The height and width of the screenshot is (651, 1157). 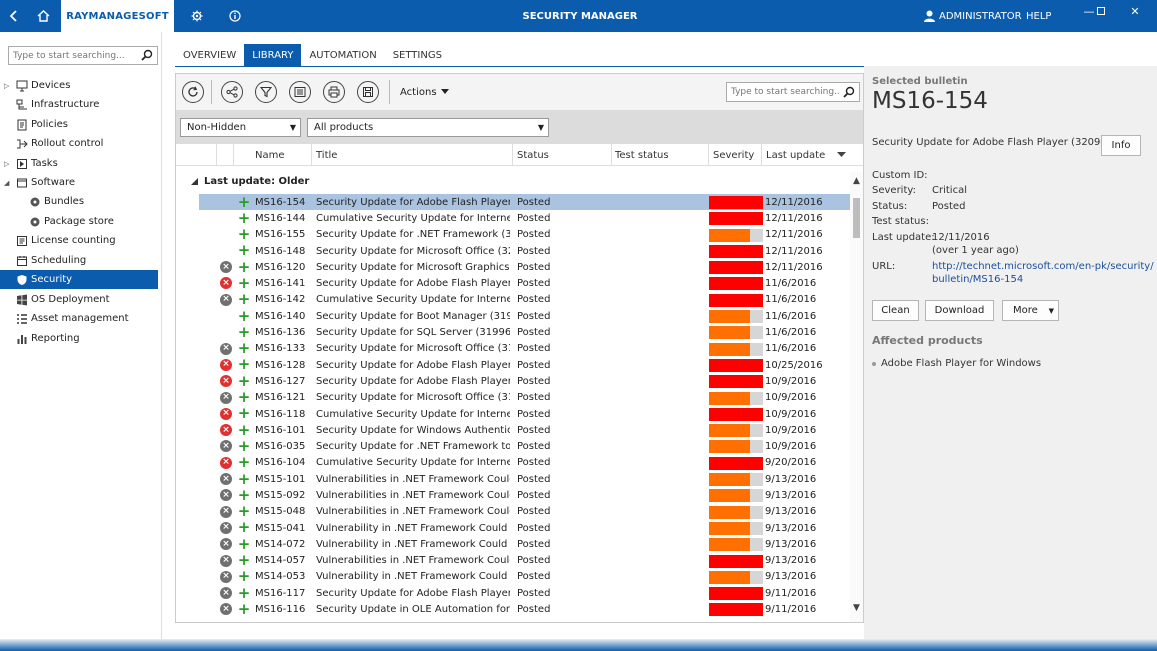 What do you see at coordinates (959, 310) in the screenshot?
I see `download-button: Download` at bounding box center [959, 310].